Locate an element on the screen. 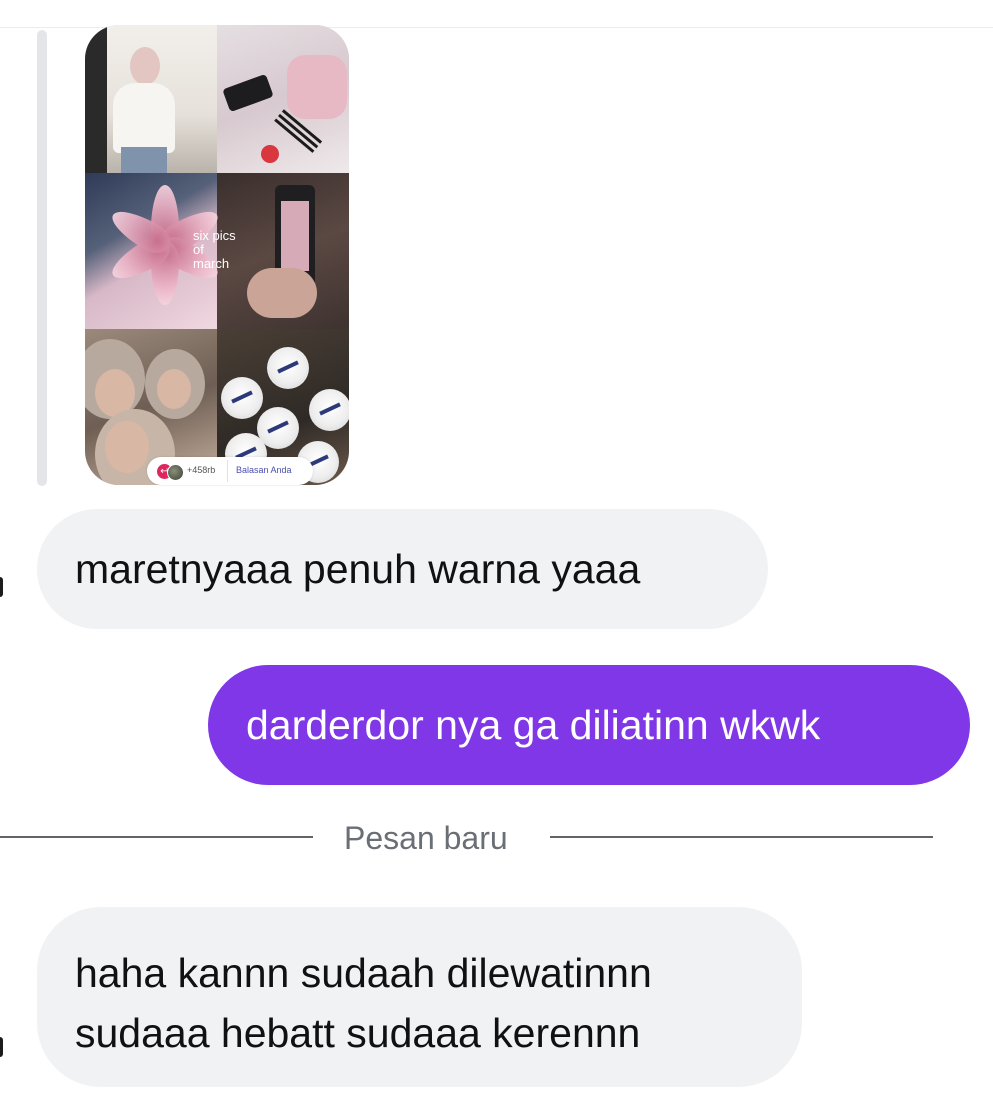 The height and width of the screenshot is (1102, 993). photo-tile-selfie is located at coordinates (151, 99).